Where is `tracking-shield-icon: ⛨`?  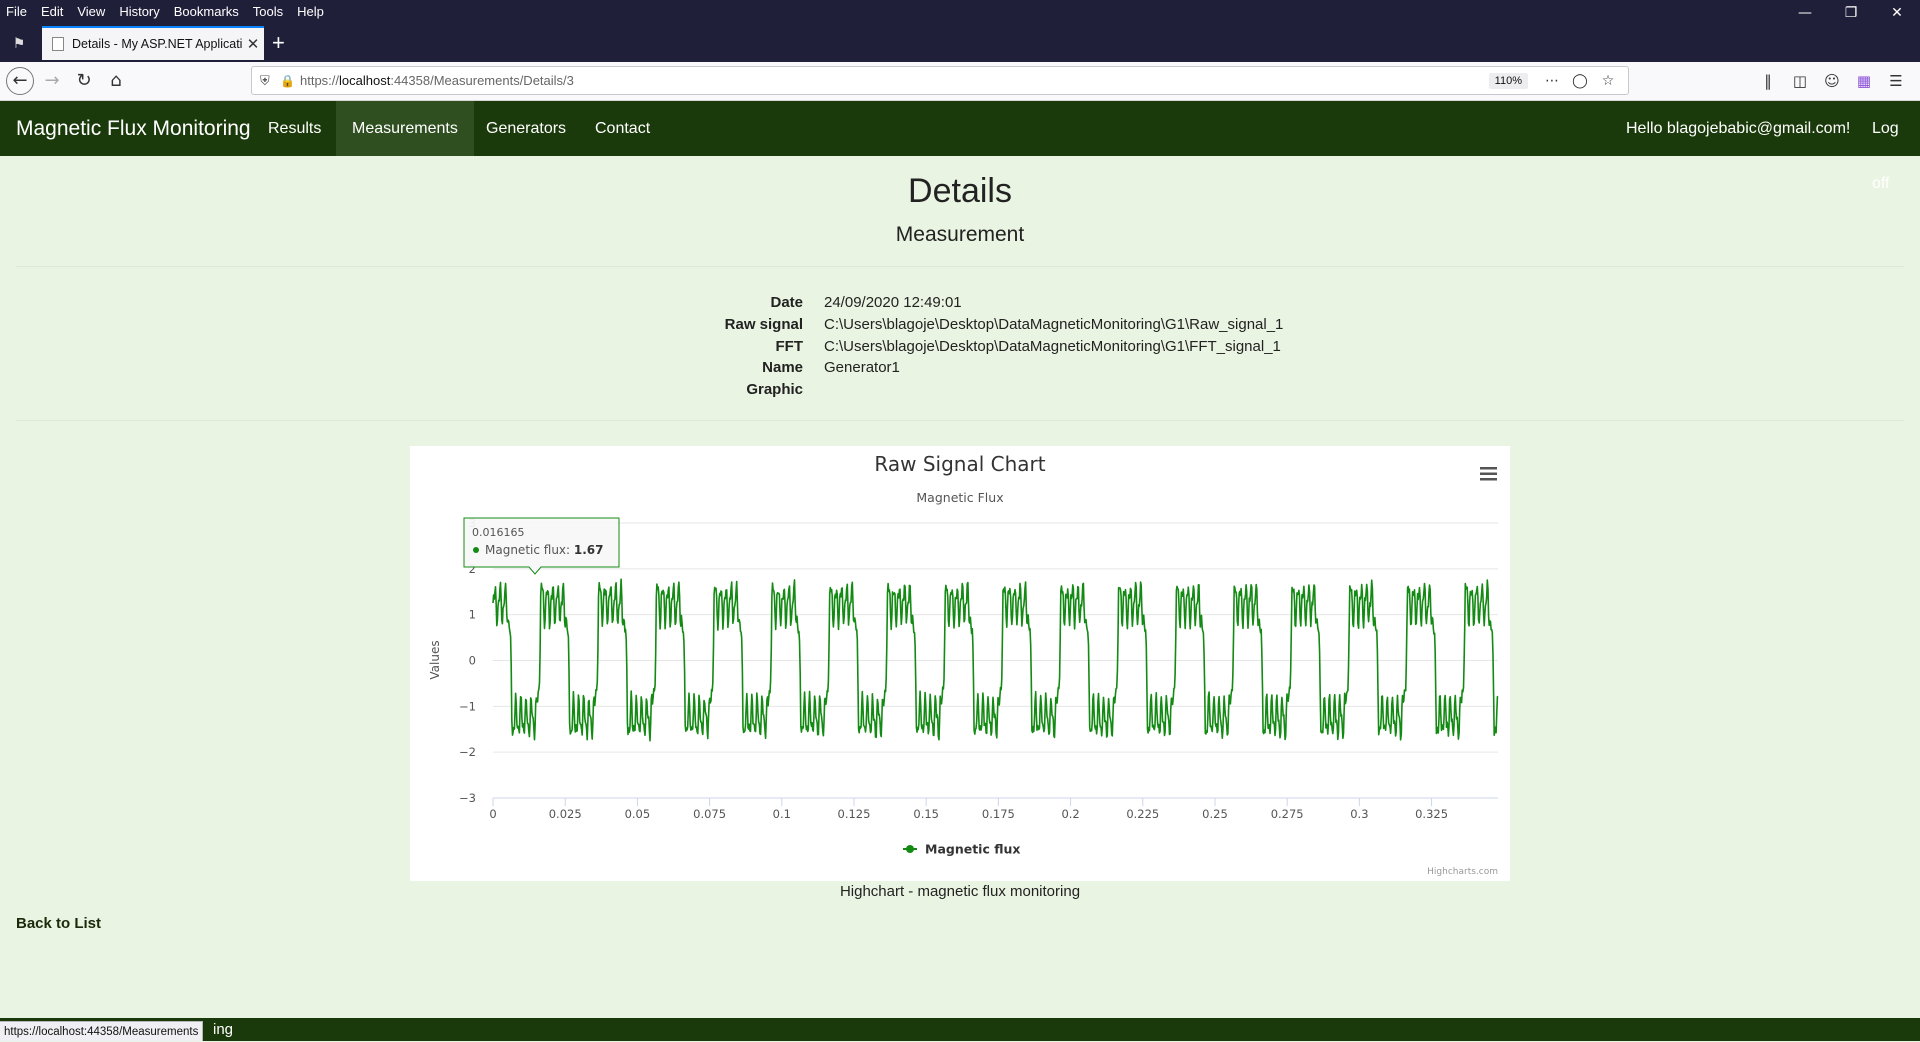
tracking-shield-icon: ⛨ is located at coordinates (270, 81).